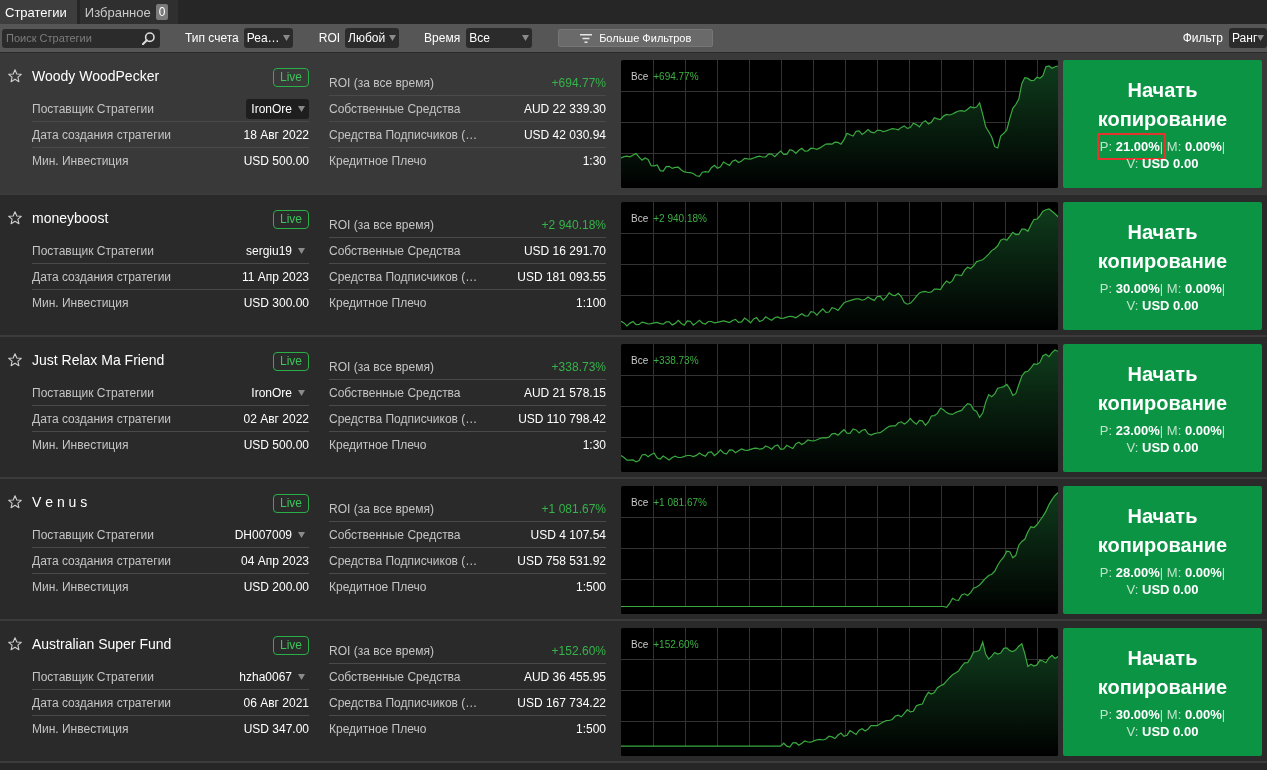 Image resolution: width=1267 pixels, height=770 pixels. I want to click on detail-value: 18 Авг 2022, so click(276, 134).